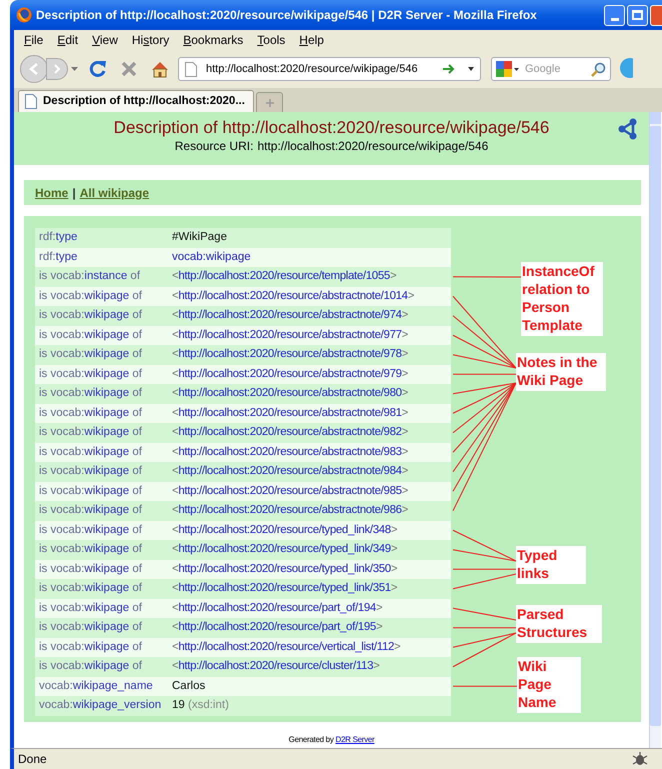 The height and width of the screenshot is (769, 662). What do you see at coordinates (211, 256) in the screenshot?
I see `resource-link: vocab:wikipage` at bounding box center [211, 256].